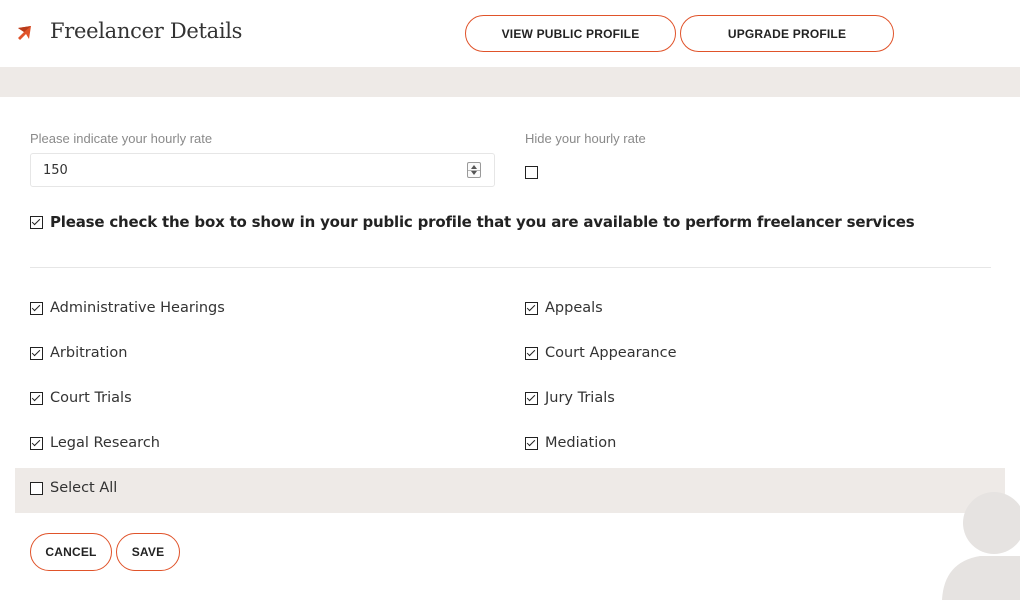  Describe the element at coordinates (91, 398) in the screenshot. I see `service-label: Court Trials` at that location.